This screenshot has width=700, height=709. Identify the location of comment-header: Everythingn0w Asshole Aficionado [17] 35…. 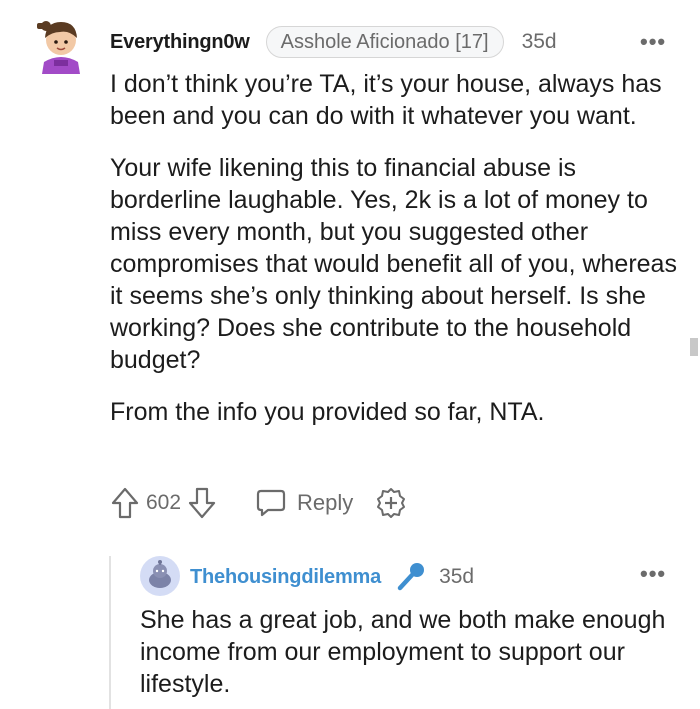
(333, 42).